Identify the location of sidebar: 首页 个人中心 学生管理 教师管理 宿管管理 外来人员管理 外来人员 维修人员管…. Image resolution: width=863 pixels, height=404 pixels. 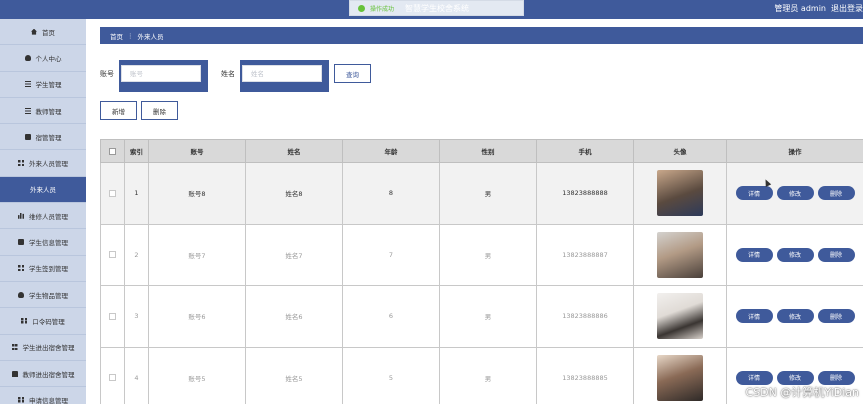
(43, 211).